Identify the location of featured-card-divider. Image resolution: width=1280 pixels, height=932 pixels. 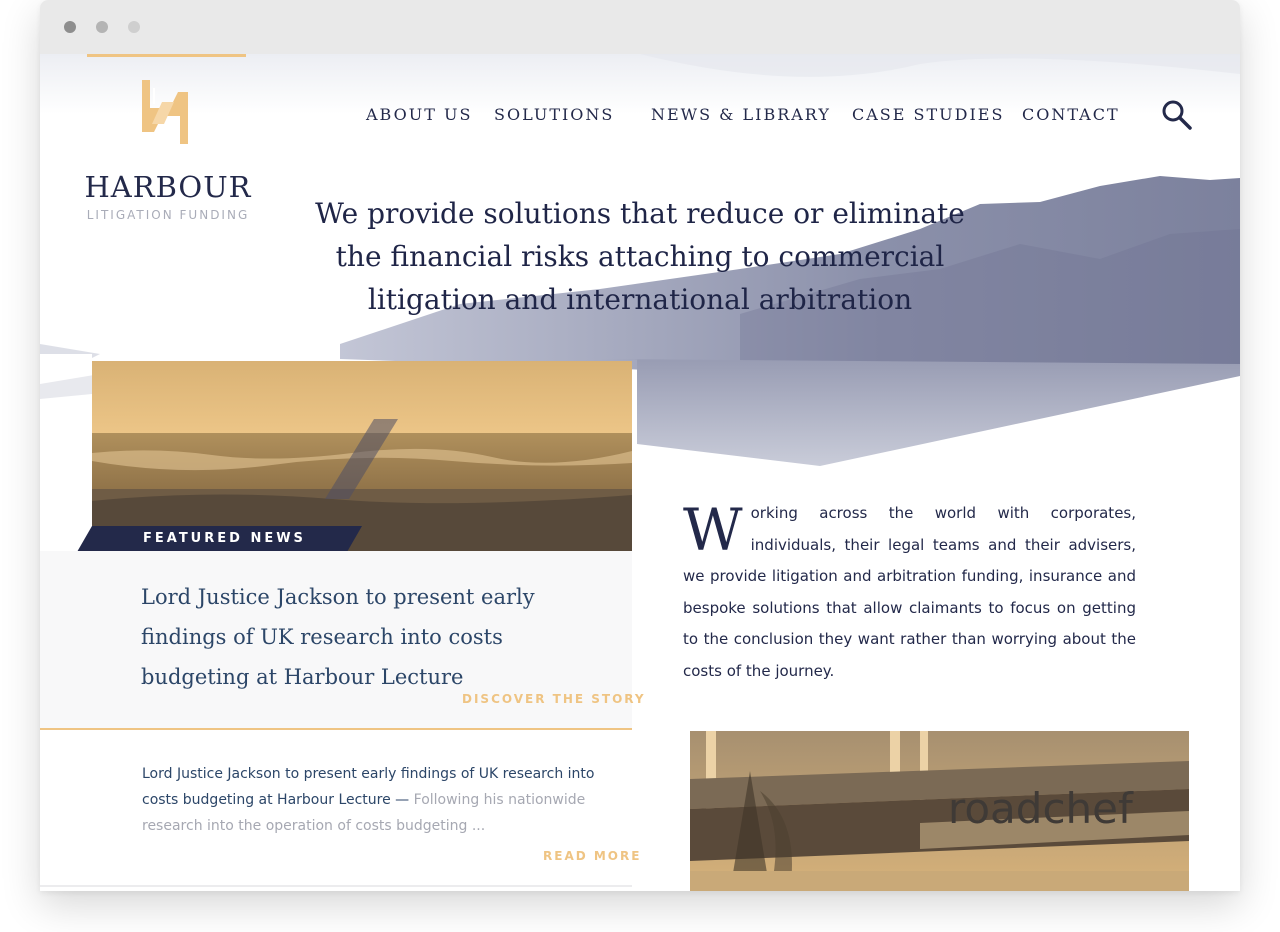
(336, 729).